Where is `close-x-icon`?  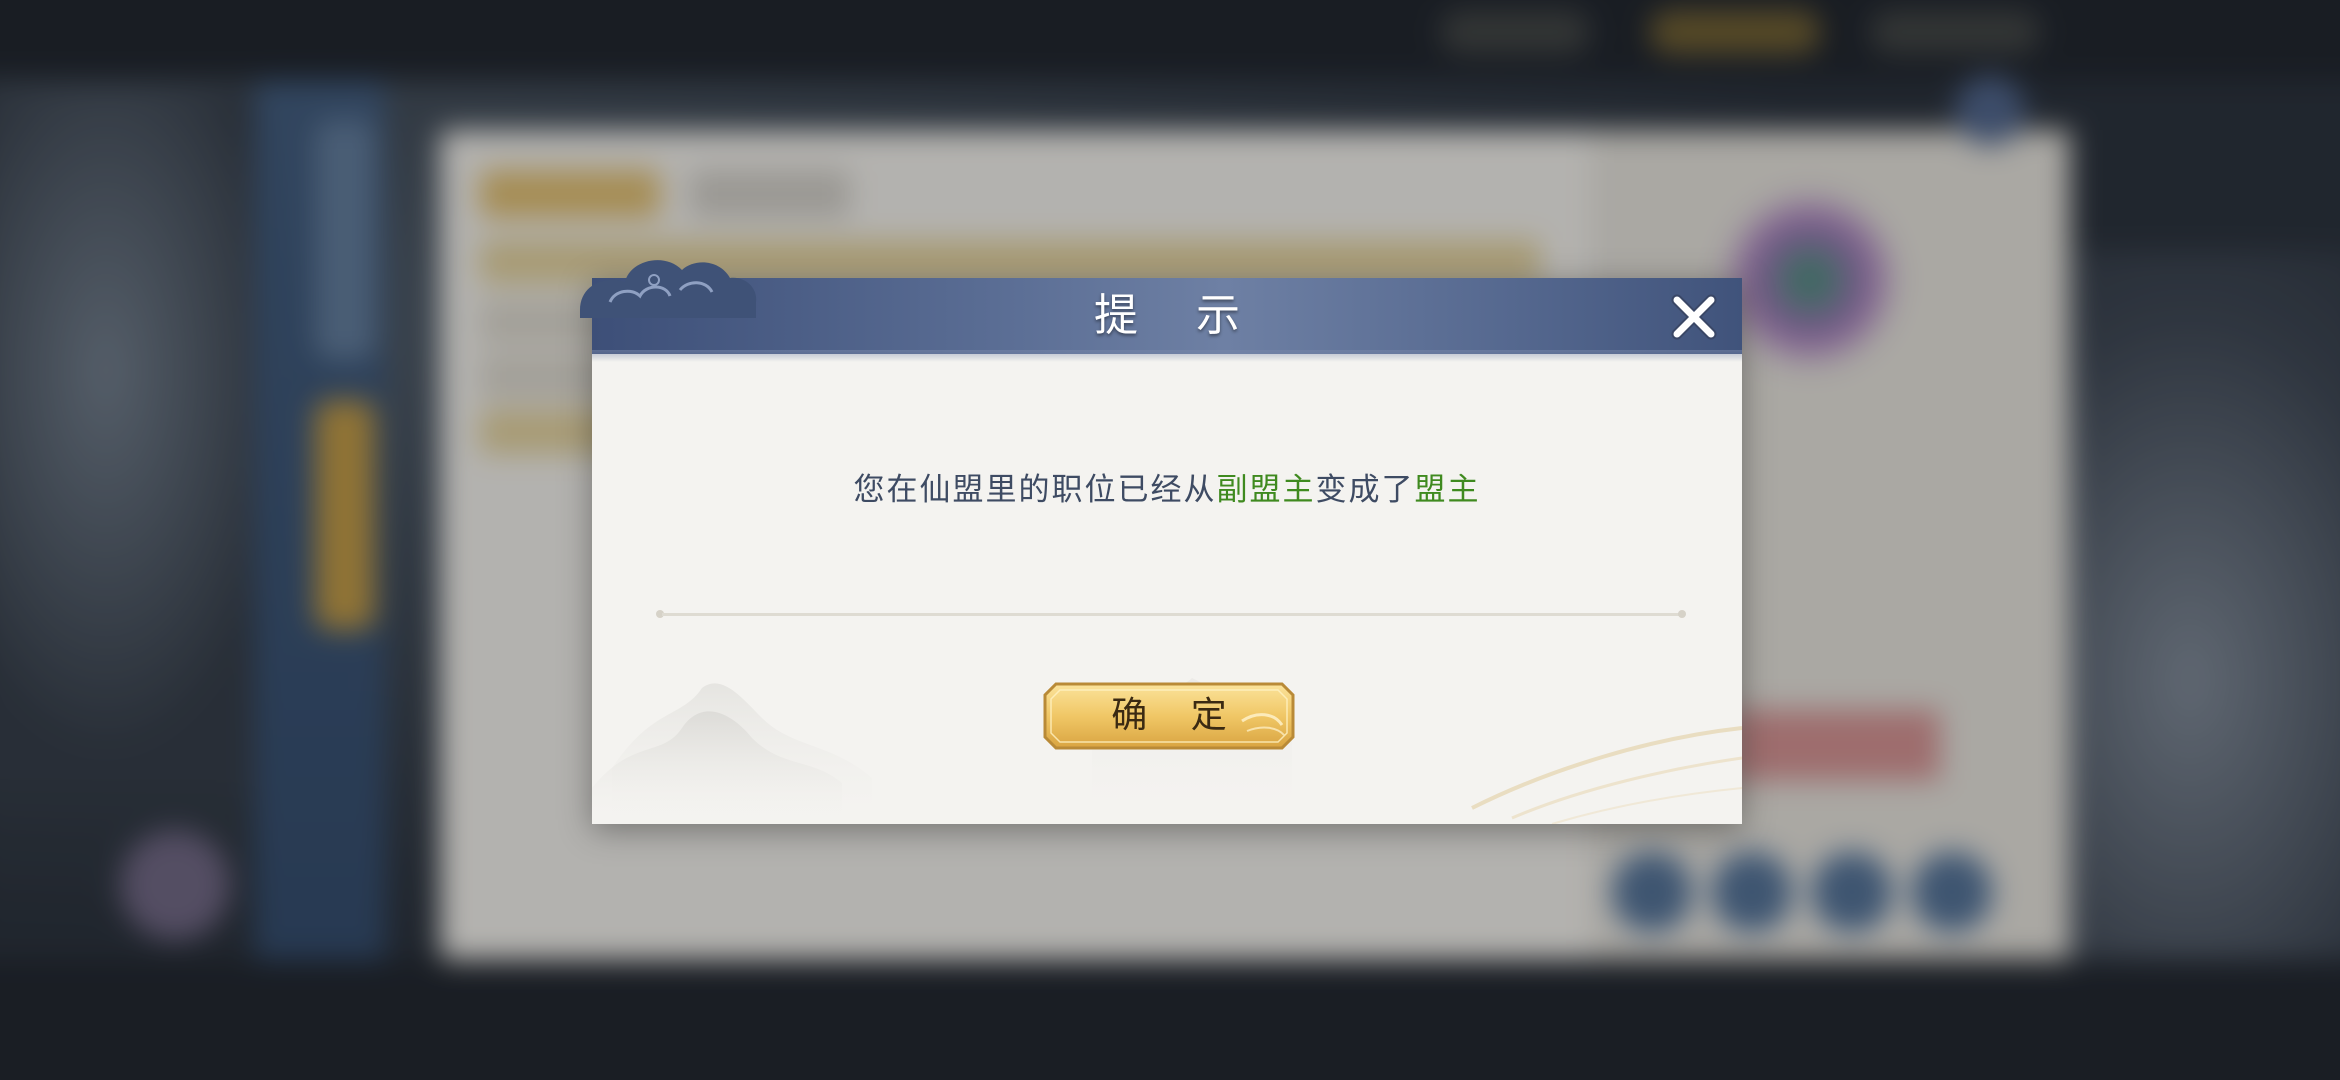 close-x-icon is located at coordinates (1694, 317).